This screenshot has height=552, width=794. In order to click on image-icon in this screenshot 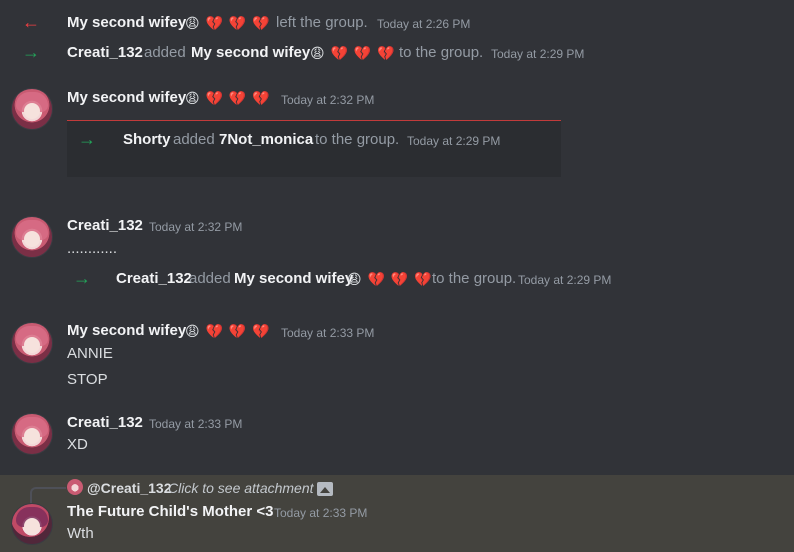, I will do `click(325, 489)`.